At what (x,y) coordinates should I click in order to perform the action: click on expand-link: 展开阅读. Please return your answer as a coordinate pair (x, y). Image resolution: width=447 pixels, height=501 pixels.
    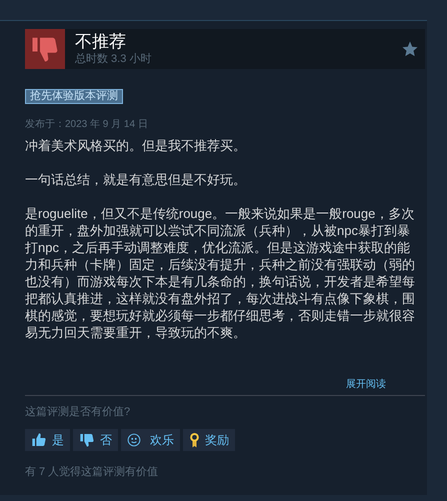
    Looking at the image, I should click on (366, 385).